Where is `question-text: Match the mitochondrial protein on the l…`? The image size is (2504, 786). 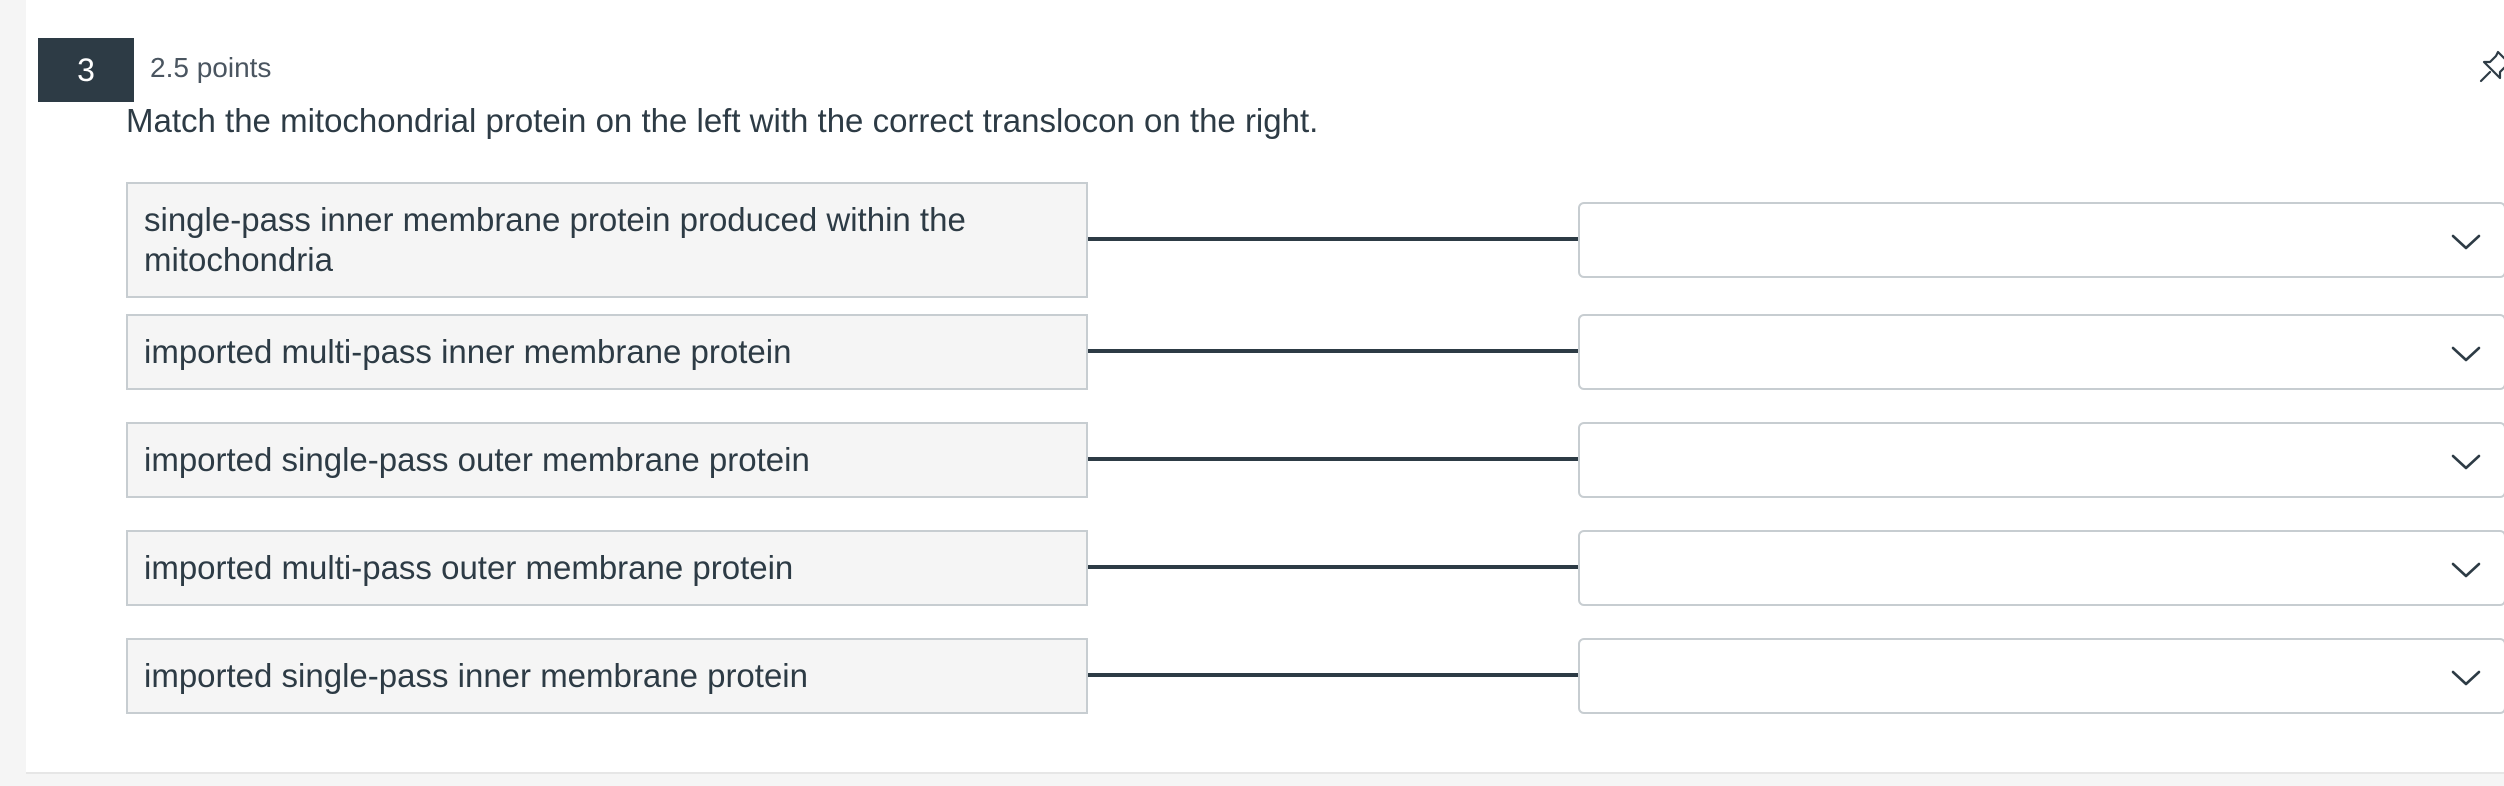
question-text: Match the mitochondrial protein on the l… is located at coordinates (722, 120).